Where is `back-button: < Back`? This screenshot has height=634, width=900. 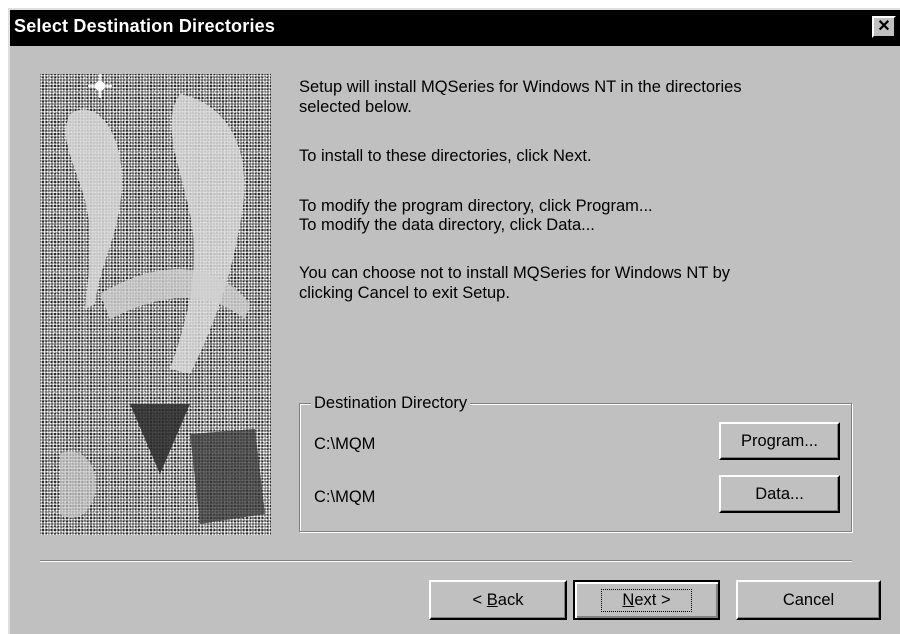 back-button: < Back is located at coordinates (498, 600).